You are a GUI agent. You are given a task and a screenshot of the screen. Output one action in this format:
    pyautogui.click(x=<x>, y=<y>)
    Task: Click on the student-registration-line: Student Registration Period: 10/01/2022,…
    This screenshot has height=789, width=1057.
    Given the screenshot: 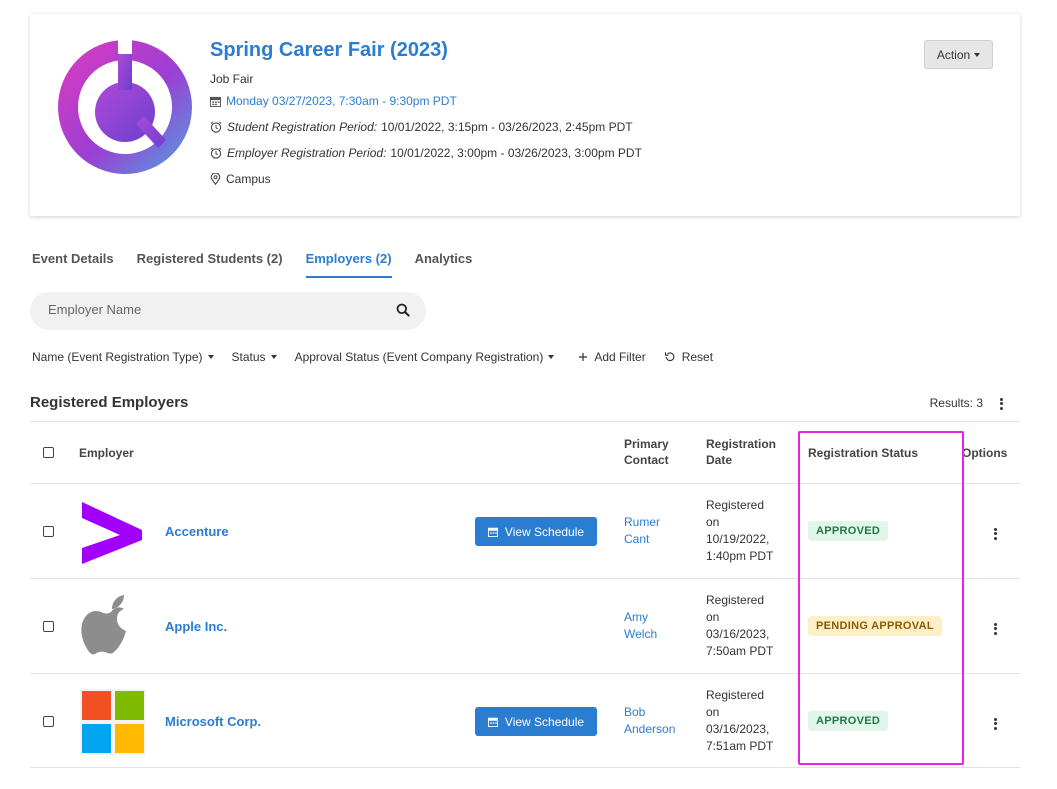 What is the action you would take?
    pyautogui.click(x=426, y=127)
    